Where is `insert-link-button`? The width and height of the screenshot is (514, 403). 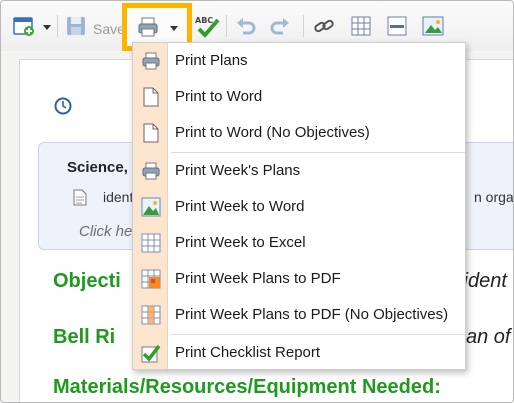
insert-link-button is located at coordinates (324, 26).